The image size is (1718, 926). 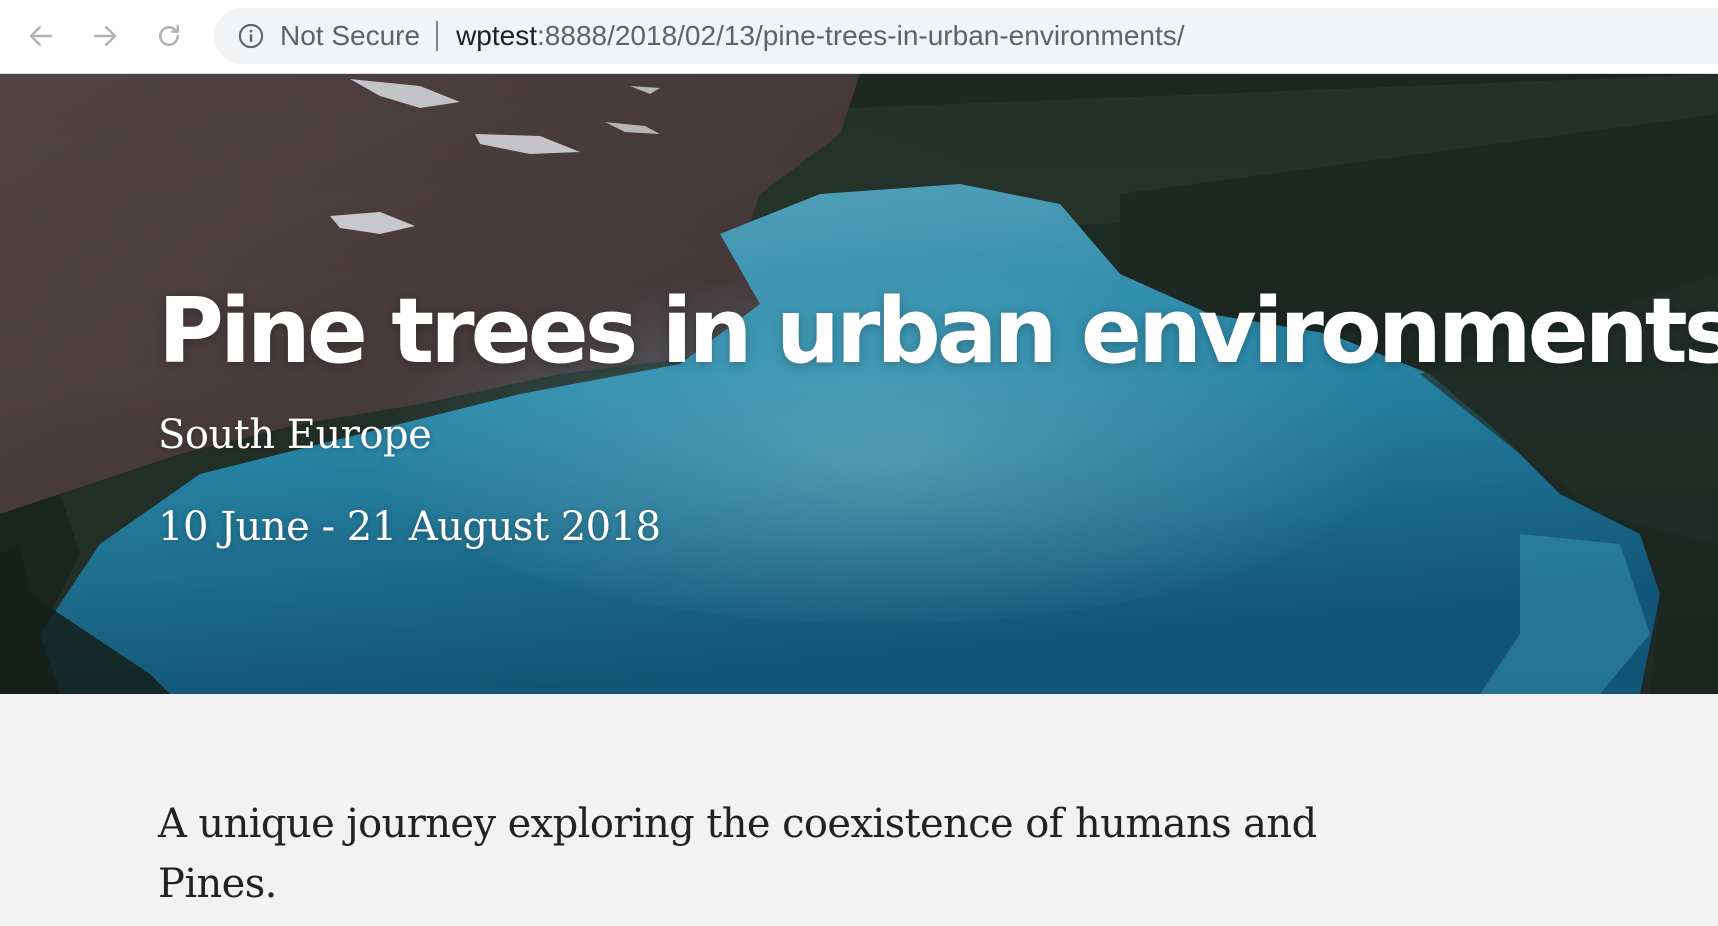 I want to click on back-button, so click(x=41, y=36).